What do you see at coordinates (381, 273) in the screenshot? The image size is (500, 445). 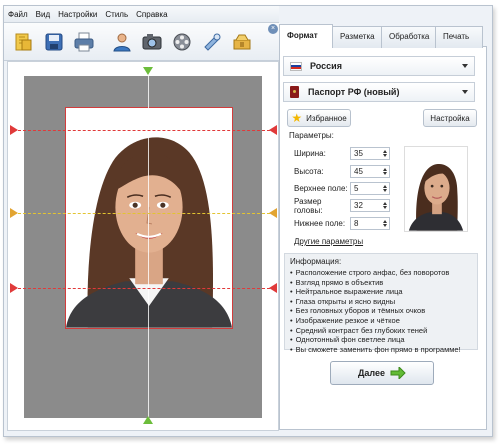 I see `list-item: Расположение строго анфас, без поворотов` at bounding box center [381, 273].